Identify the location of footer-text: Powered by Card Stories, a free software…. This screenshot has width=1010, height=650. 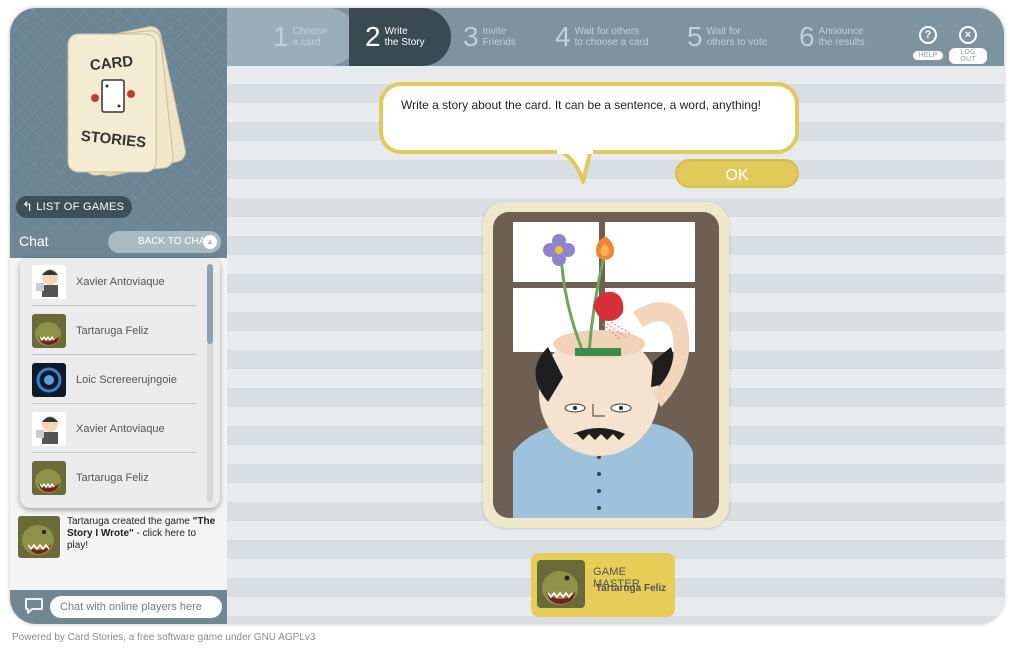
(164, 637).